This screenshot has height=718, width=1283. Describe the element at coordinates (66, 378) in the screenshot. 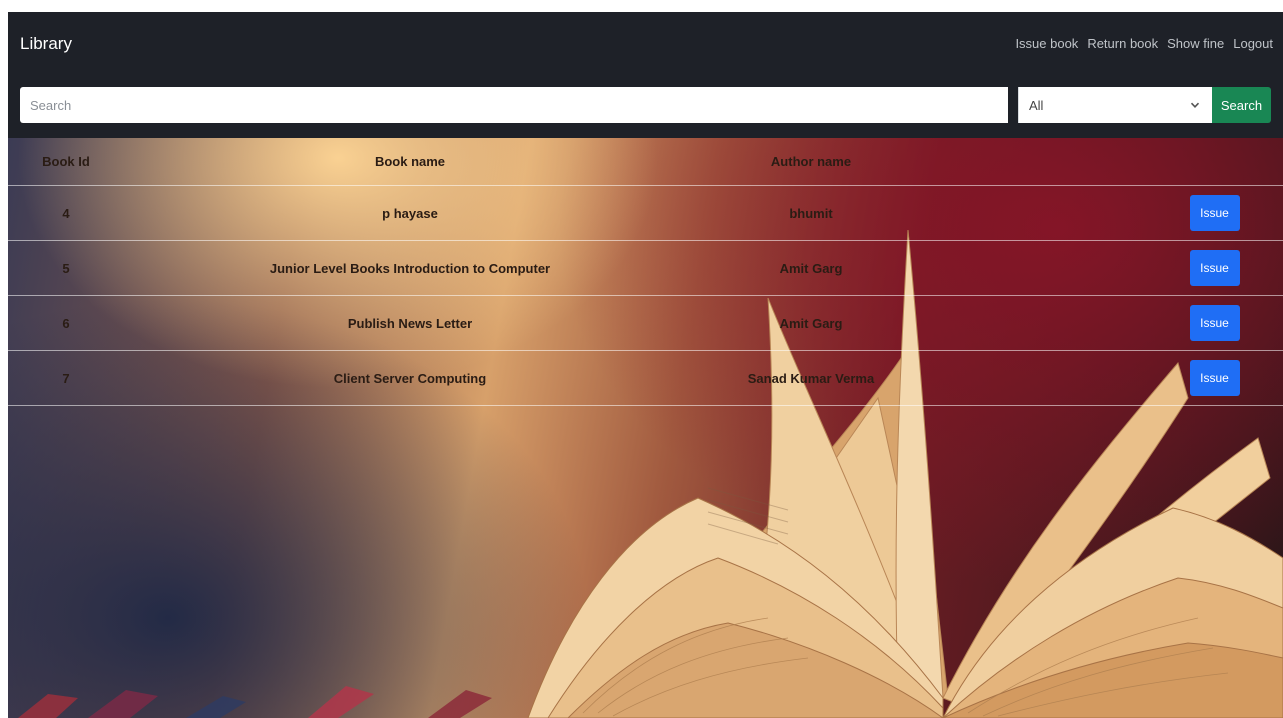

I see `cell-book-id: 7` at that location.